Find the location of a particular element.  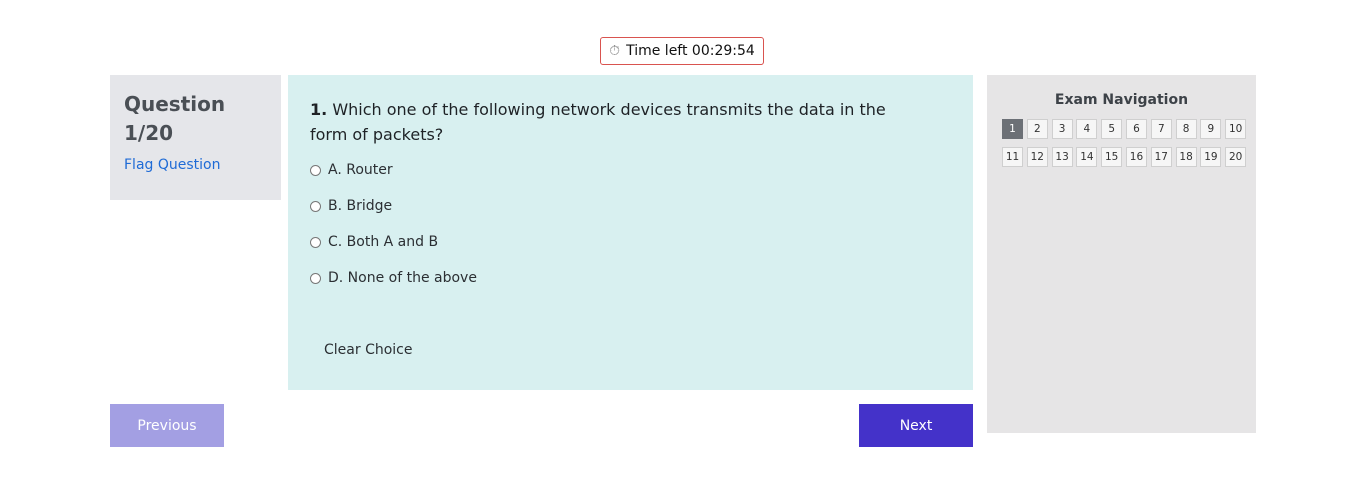

timer: ⏱ Time left 00:29:54 is located at coordinates (682, 51).